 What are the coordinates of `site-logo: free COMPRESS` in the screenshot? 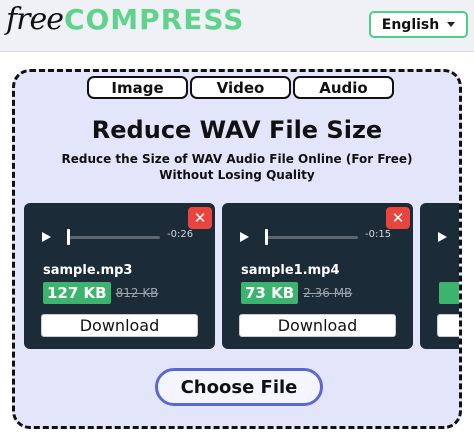 It's located at (125, 24).